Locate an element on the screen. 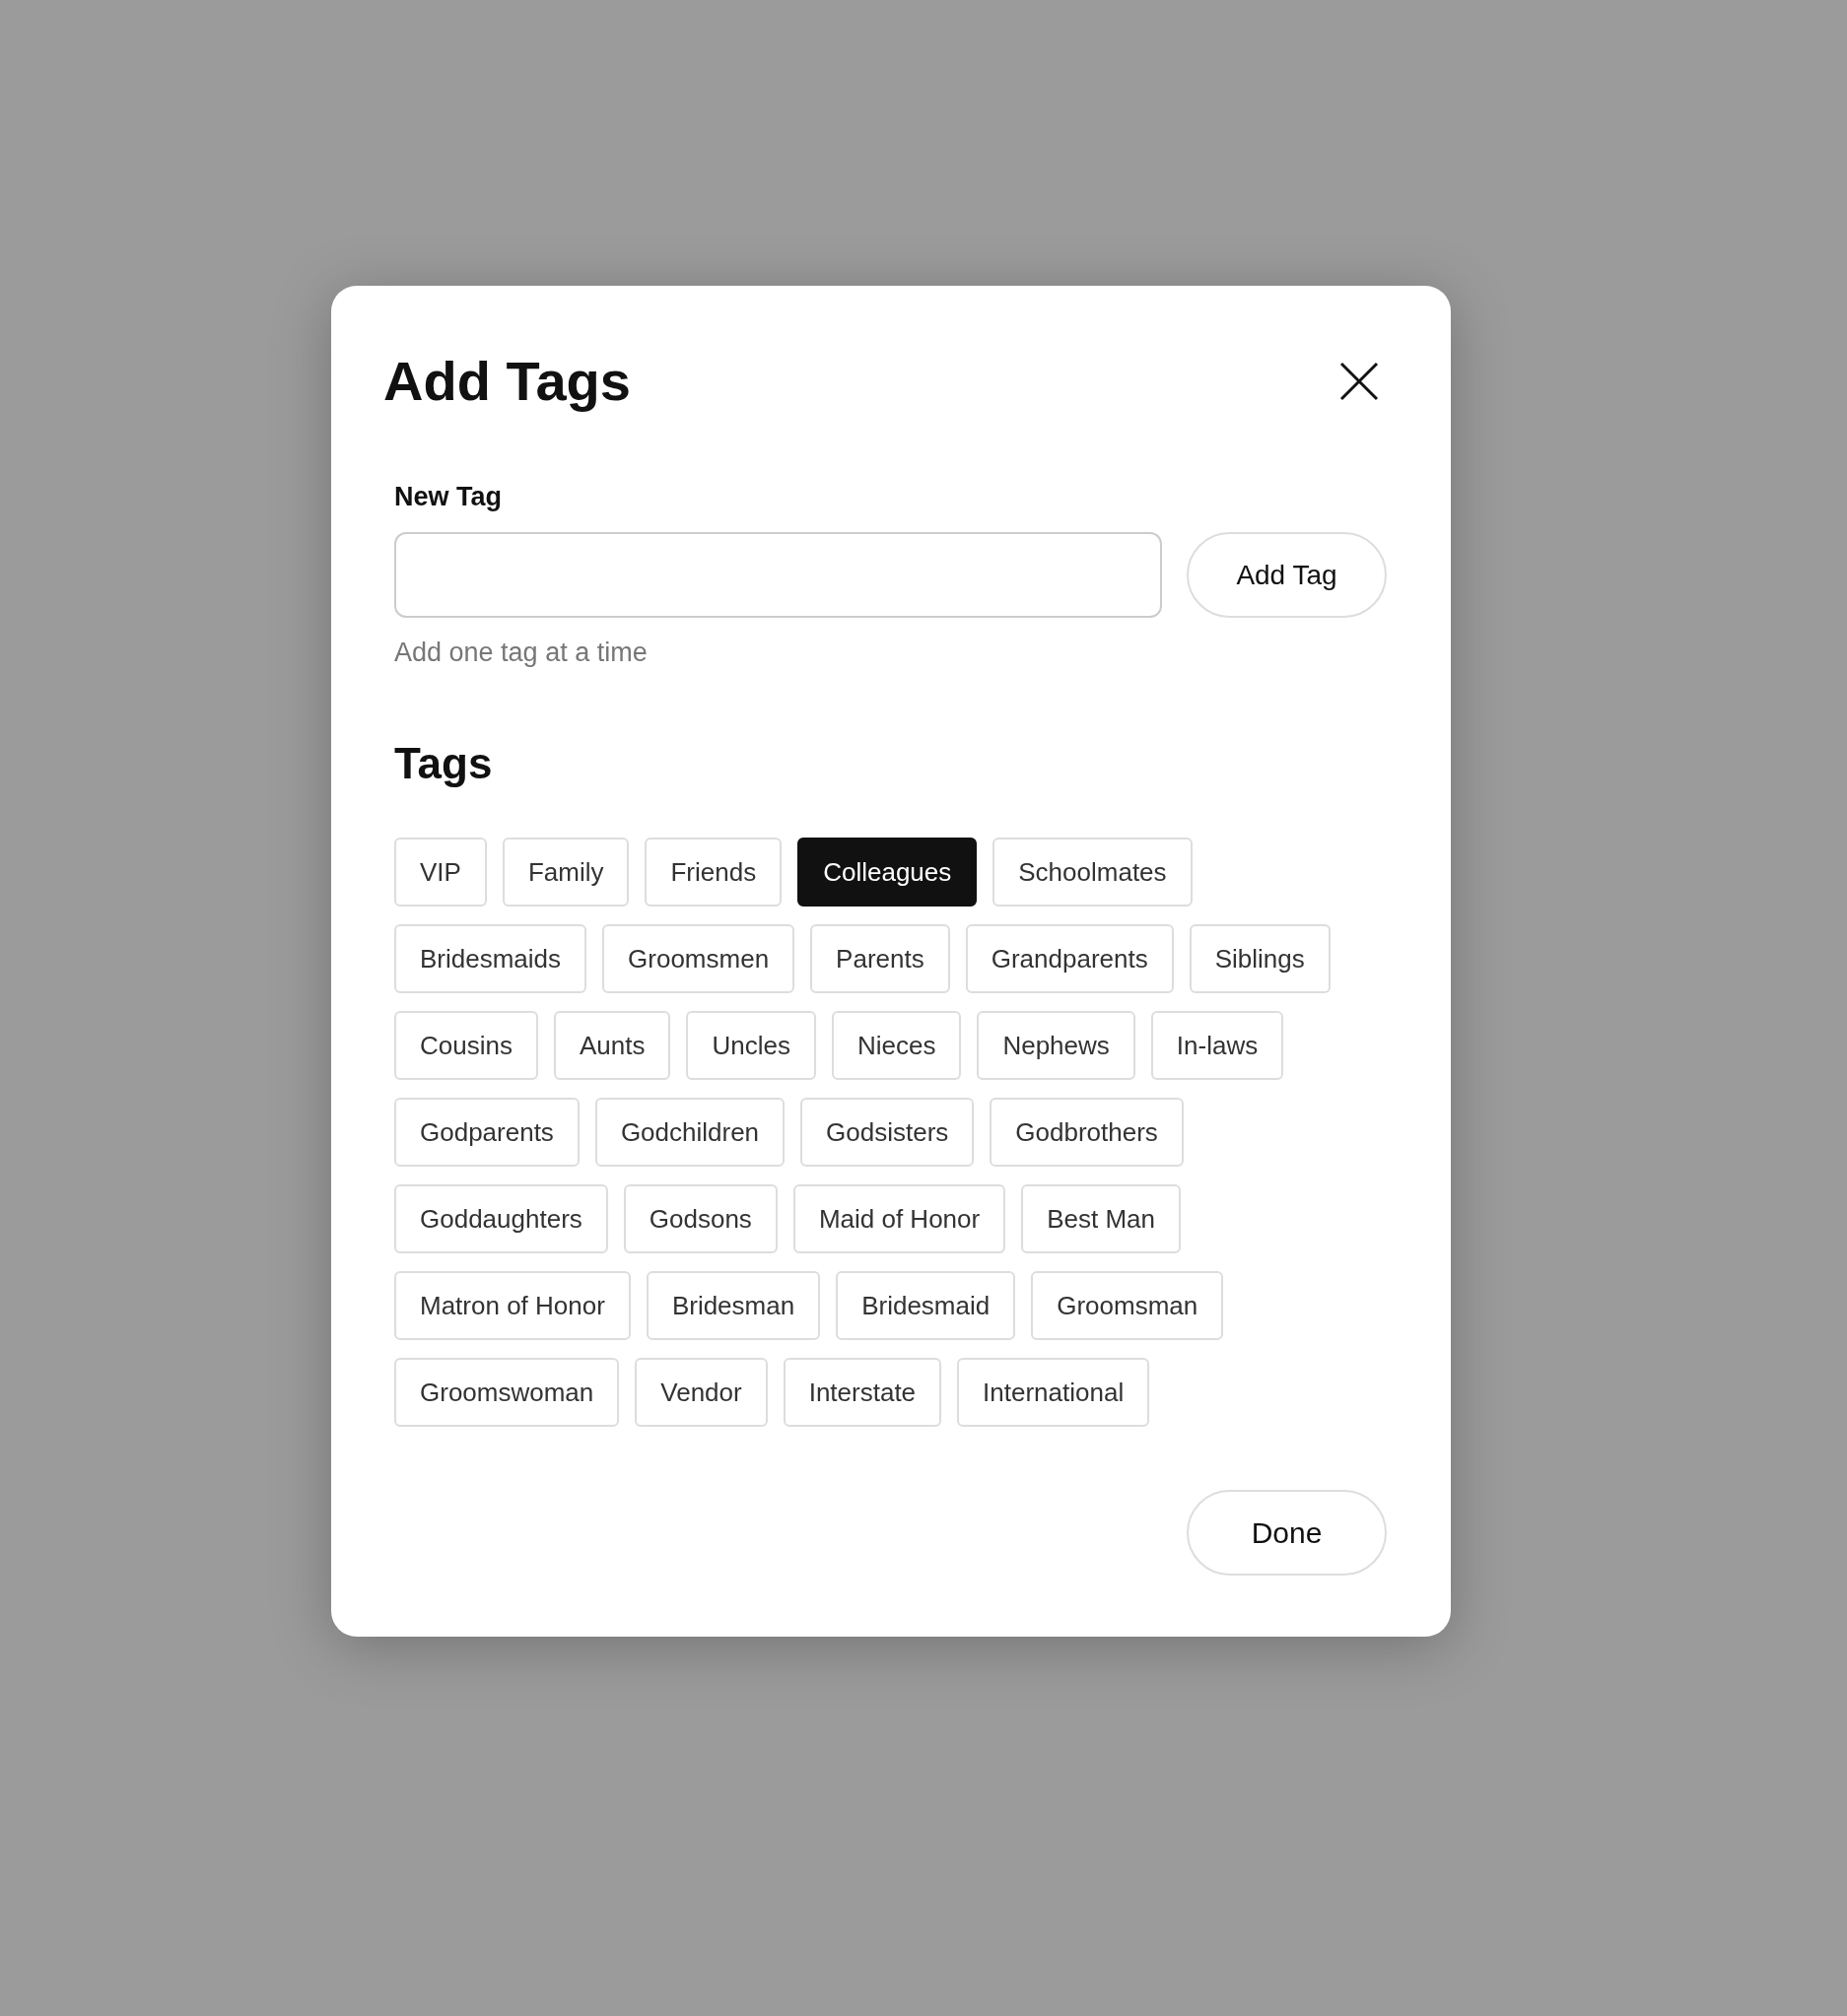  tag-chip: Bridesman is located at coordinates (733, 1305).